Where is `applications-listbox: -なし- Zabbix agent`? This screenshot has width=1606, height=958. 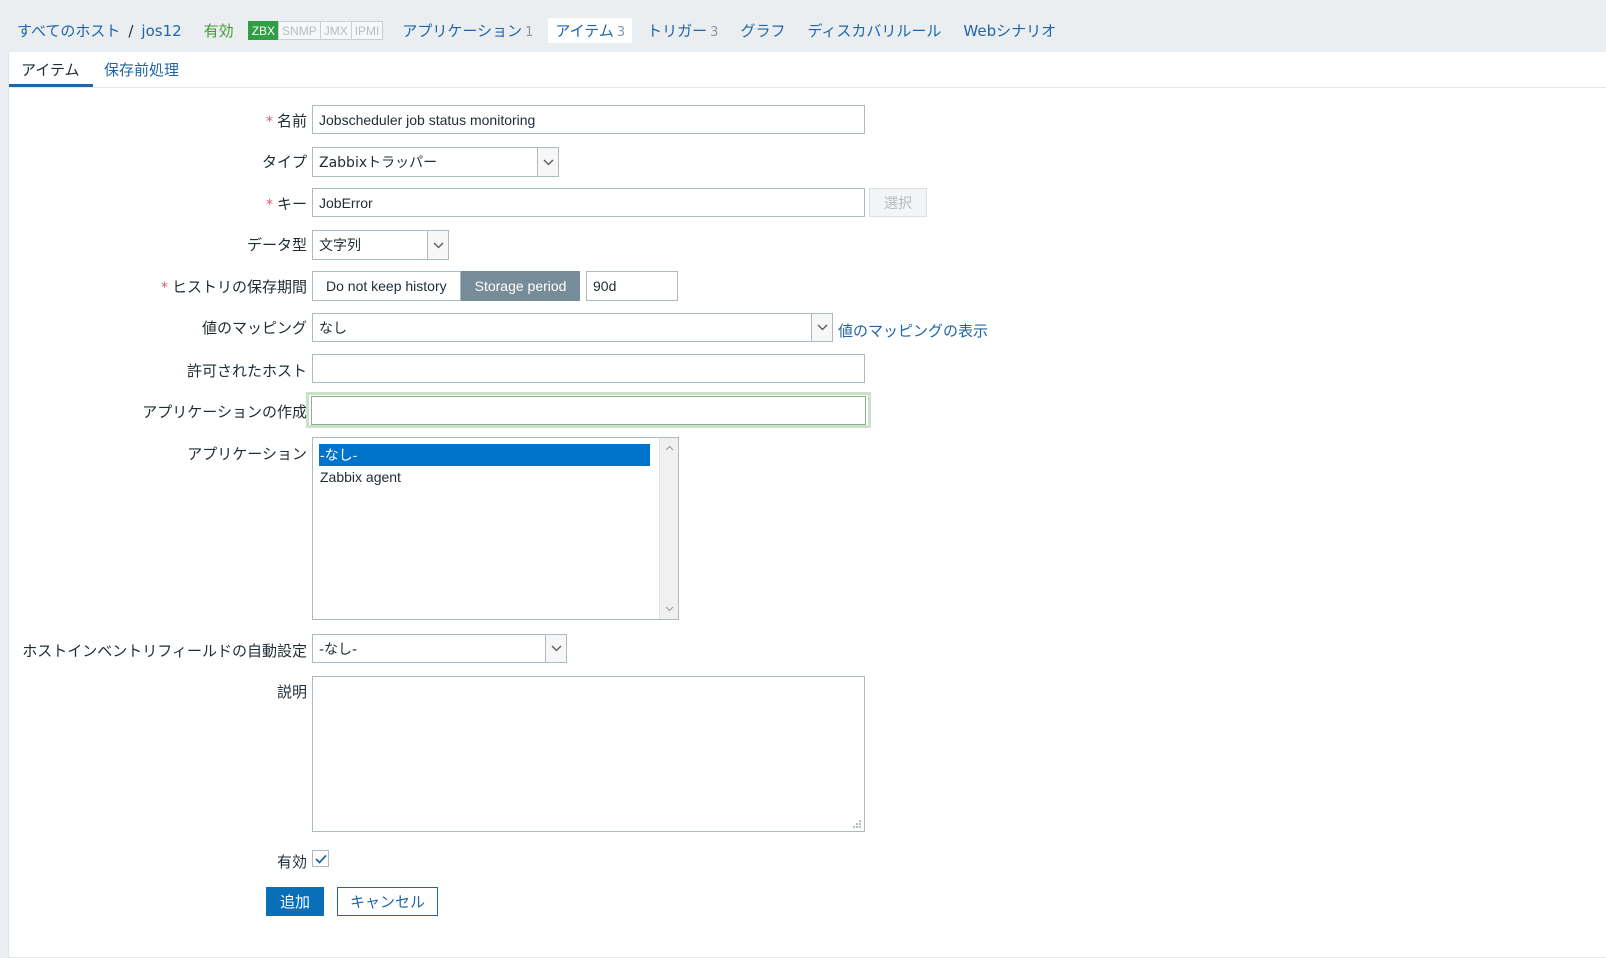 applications-listbox: -なし- Zabbix agent is located at coordinates (495, 528).